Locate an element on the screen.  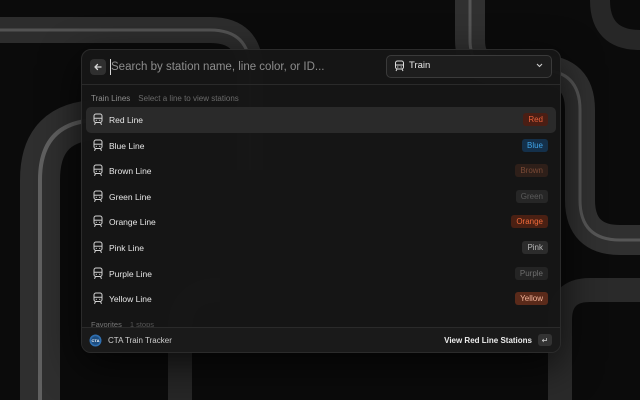
cta-logo-icon: CTA is located at coordinates (95, 340).